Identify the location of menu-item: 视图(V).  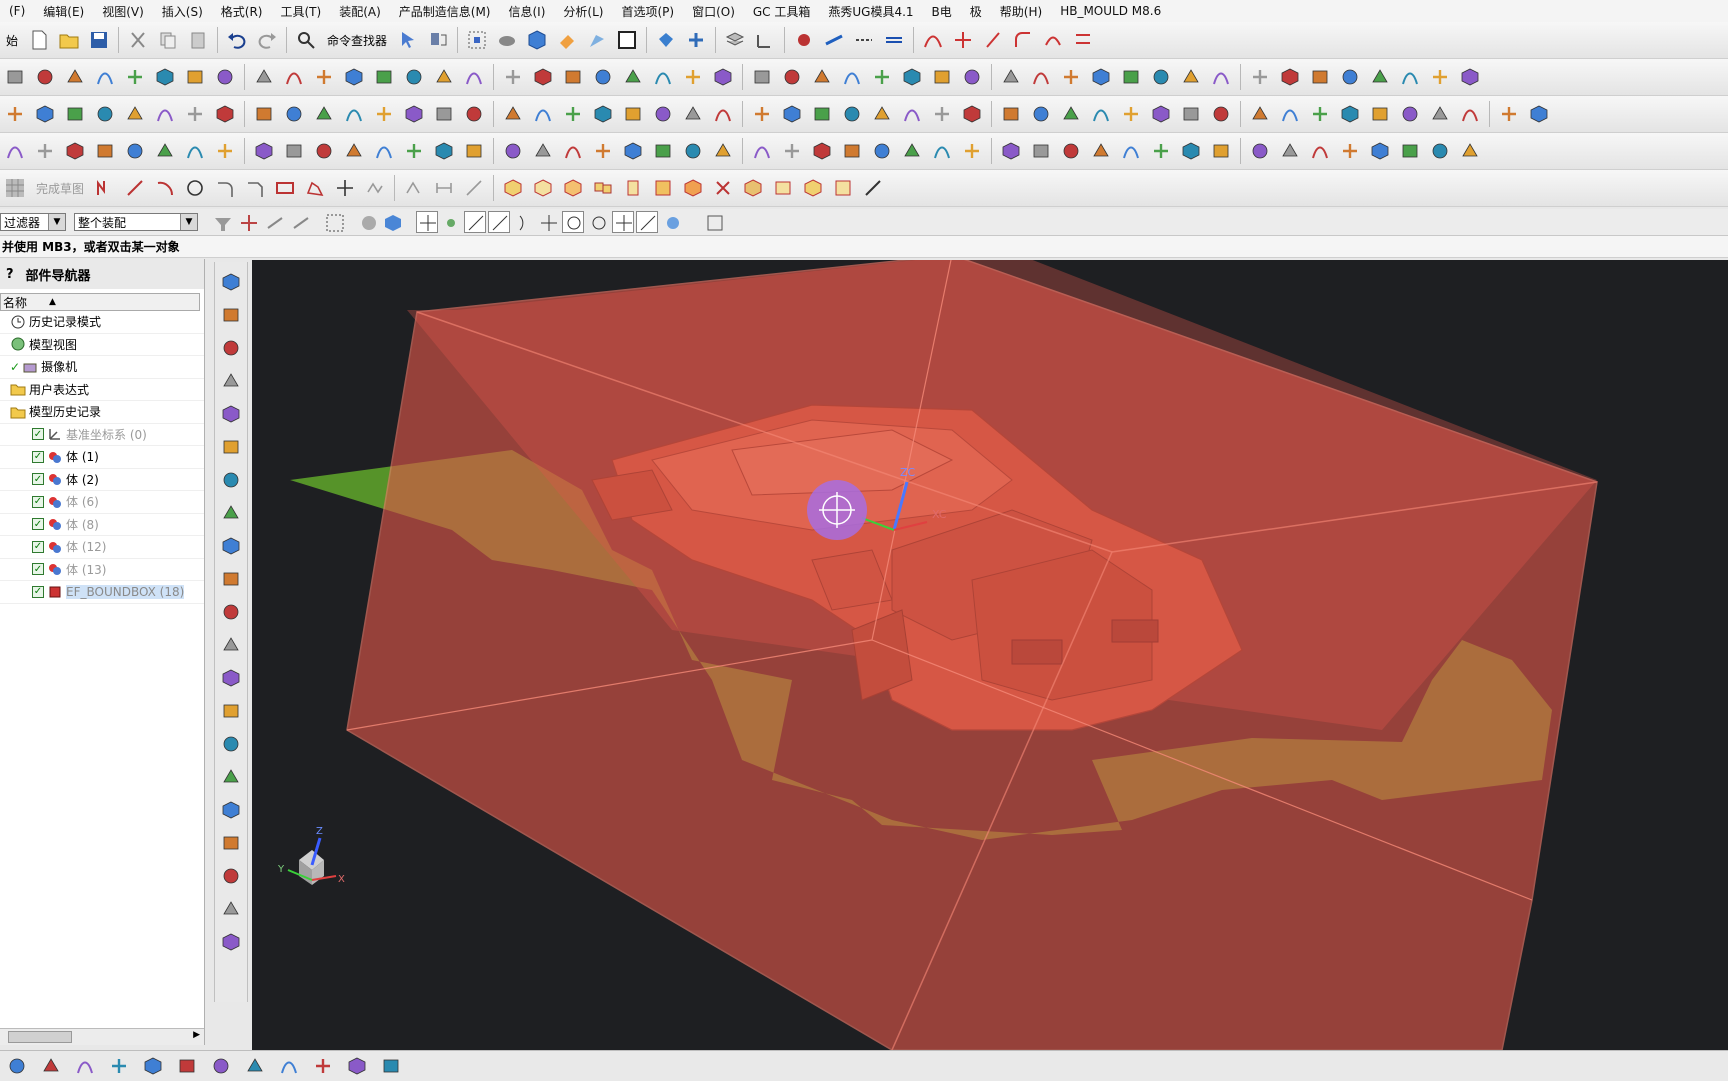
(123, 11).